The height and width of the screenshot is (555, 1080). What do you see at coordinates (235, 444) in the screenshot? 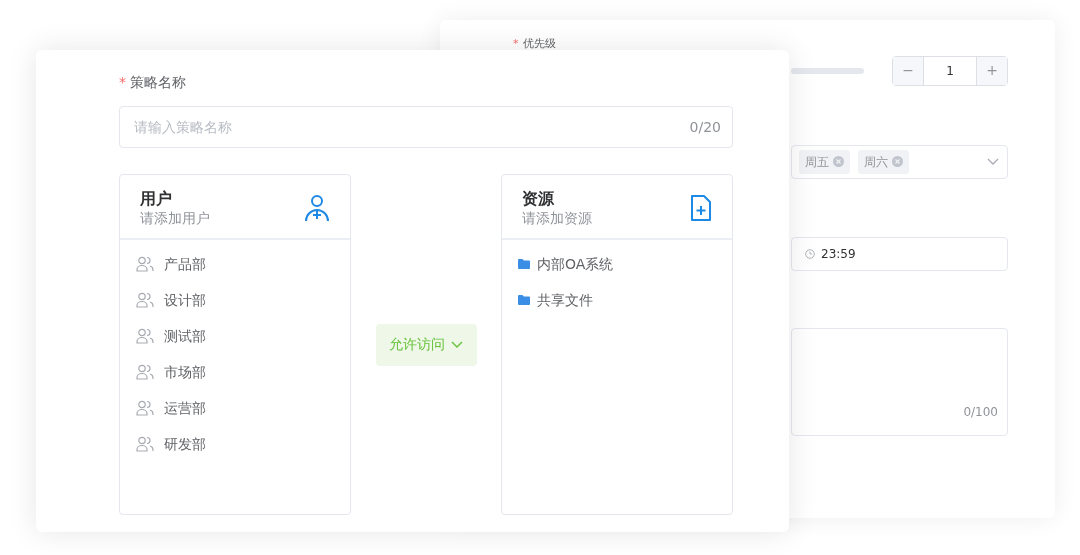
I see `list-item: 研发部` at bounding box center [235, 444].